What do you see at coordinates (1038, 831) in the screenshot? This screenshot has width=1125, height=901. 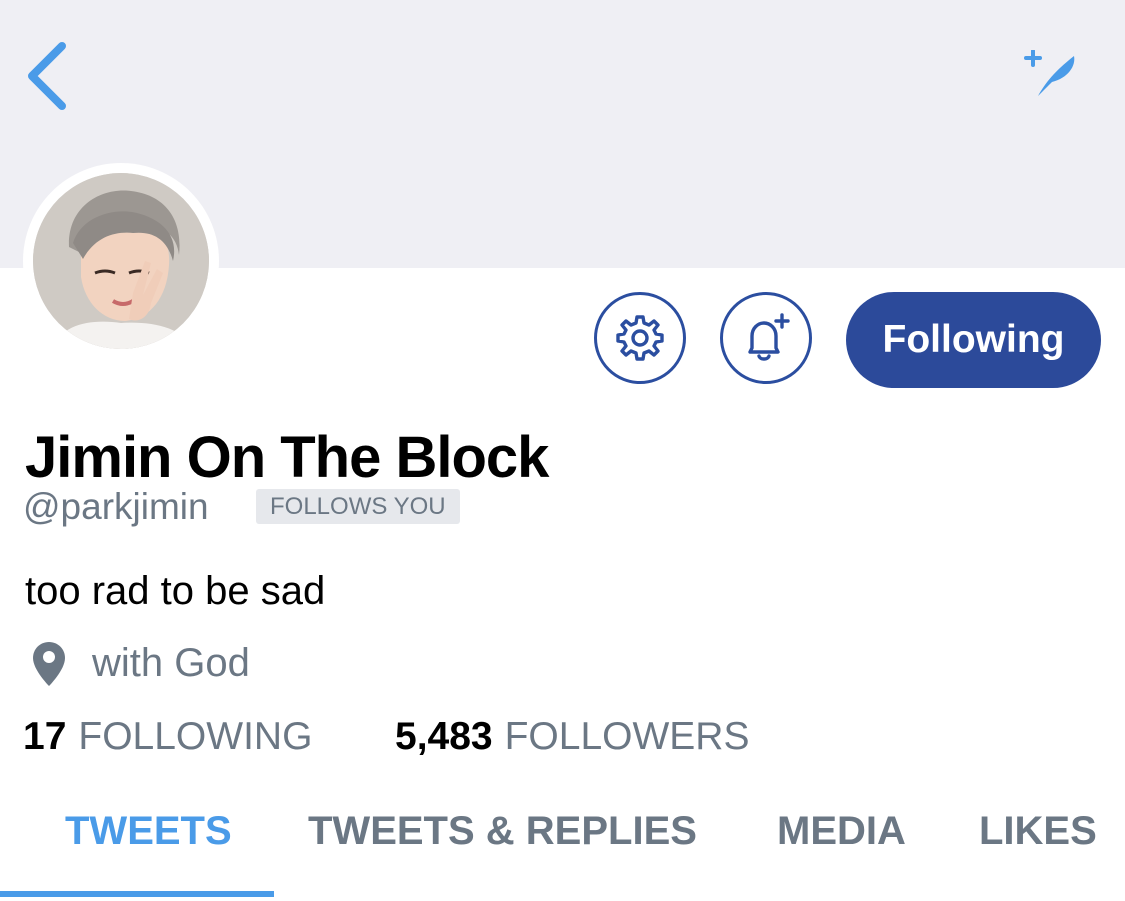 I see `tab-likes: LIKES` at bounding box center [1038, 831].